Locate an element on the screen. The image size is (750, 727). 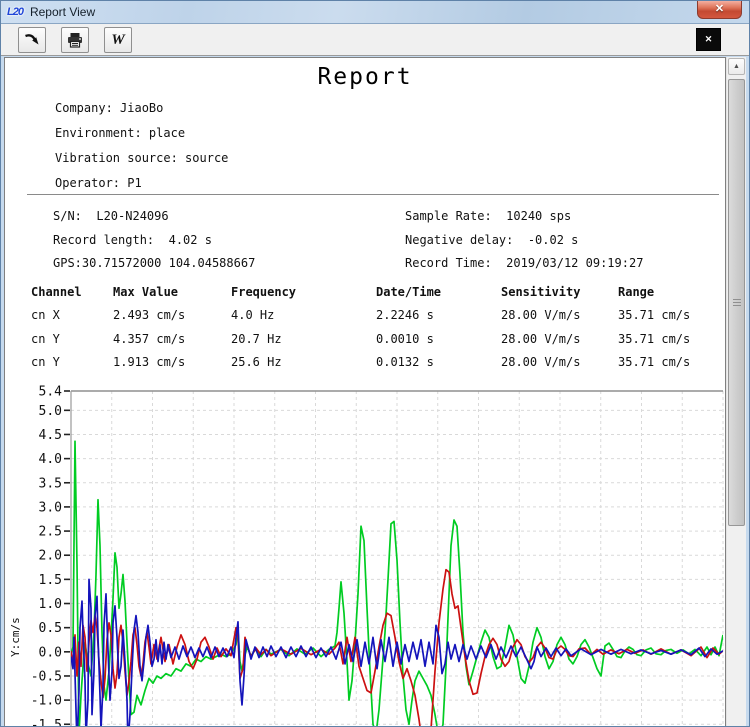
y-tick-label: 0.0 is located at coordinates (50, 652).